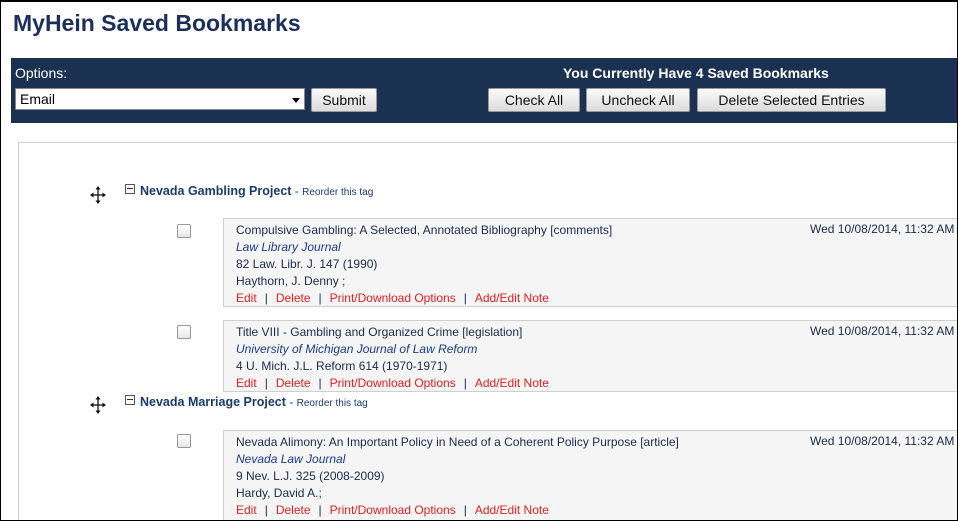  I want to click on entry-journal: Nevada Law Journal, so click(291, 459).